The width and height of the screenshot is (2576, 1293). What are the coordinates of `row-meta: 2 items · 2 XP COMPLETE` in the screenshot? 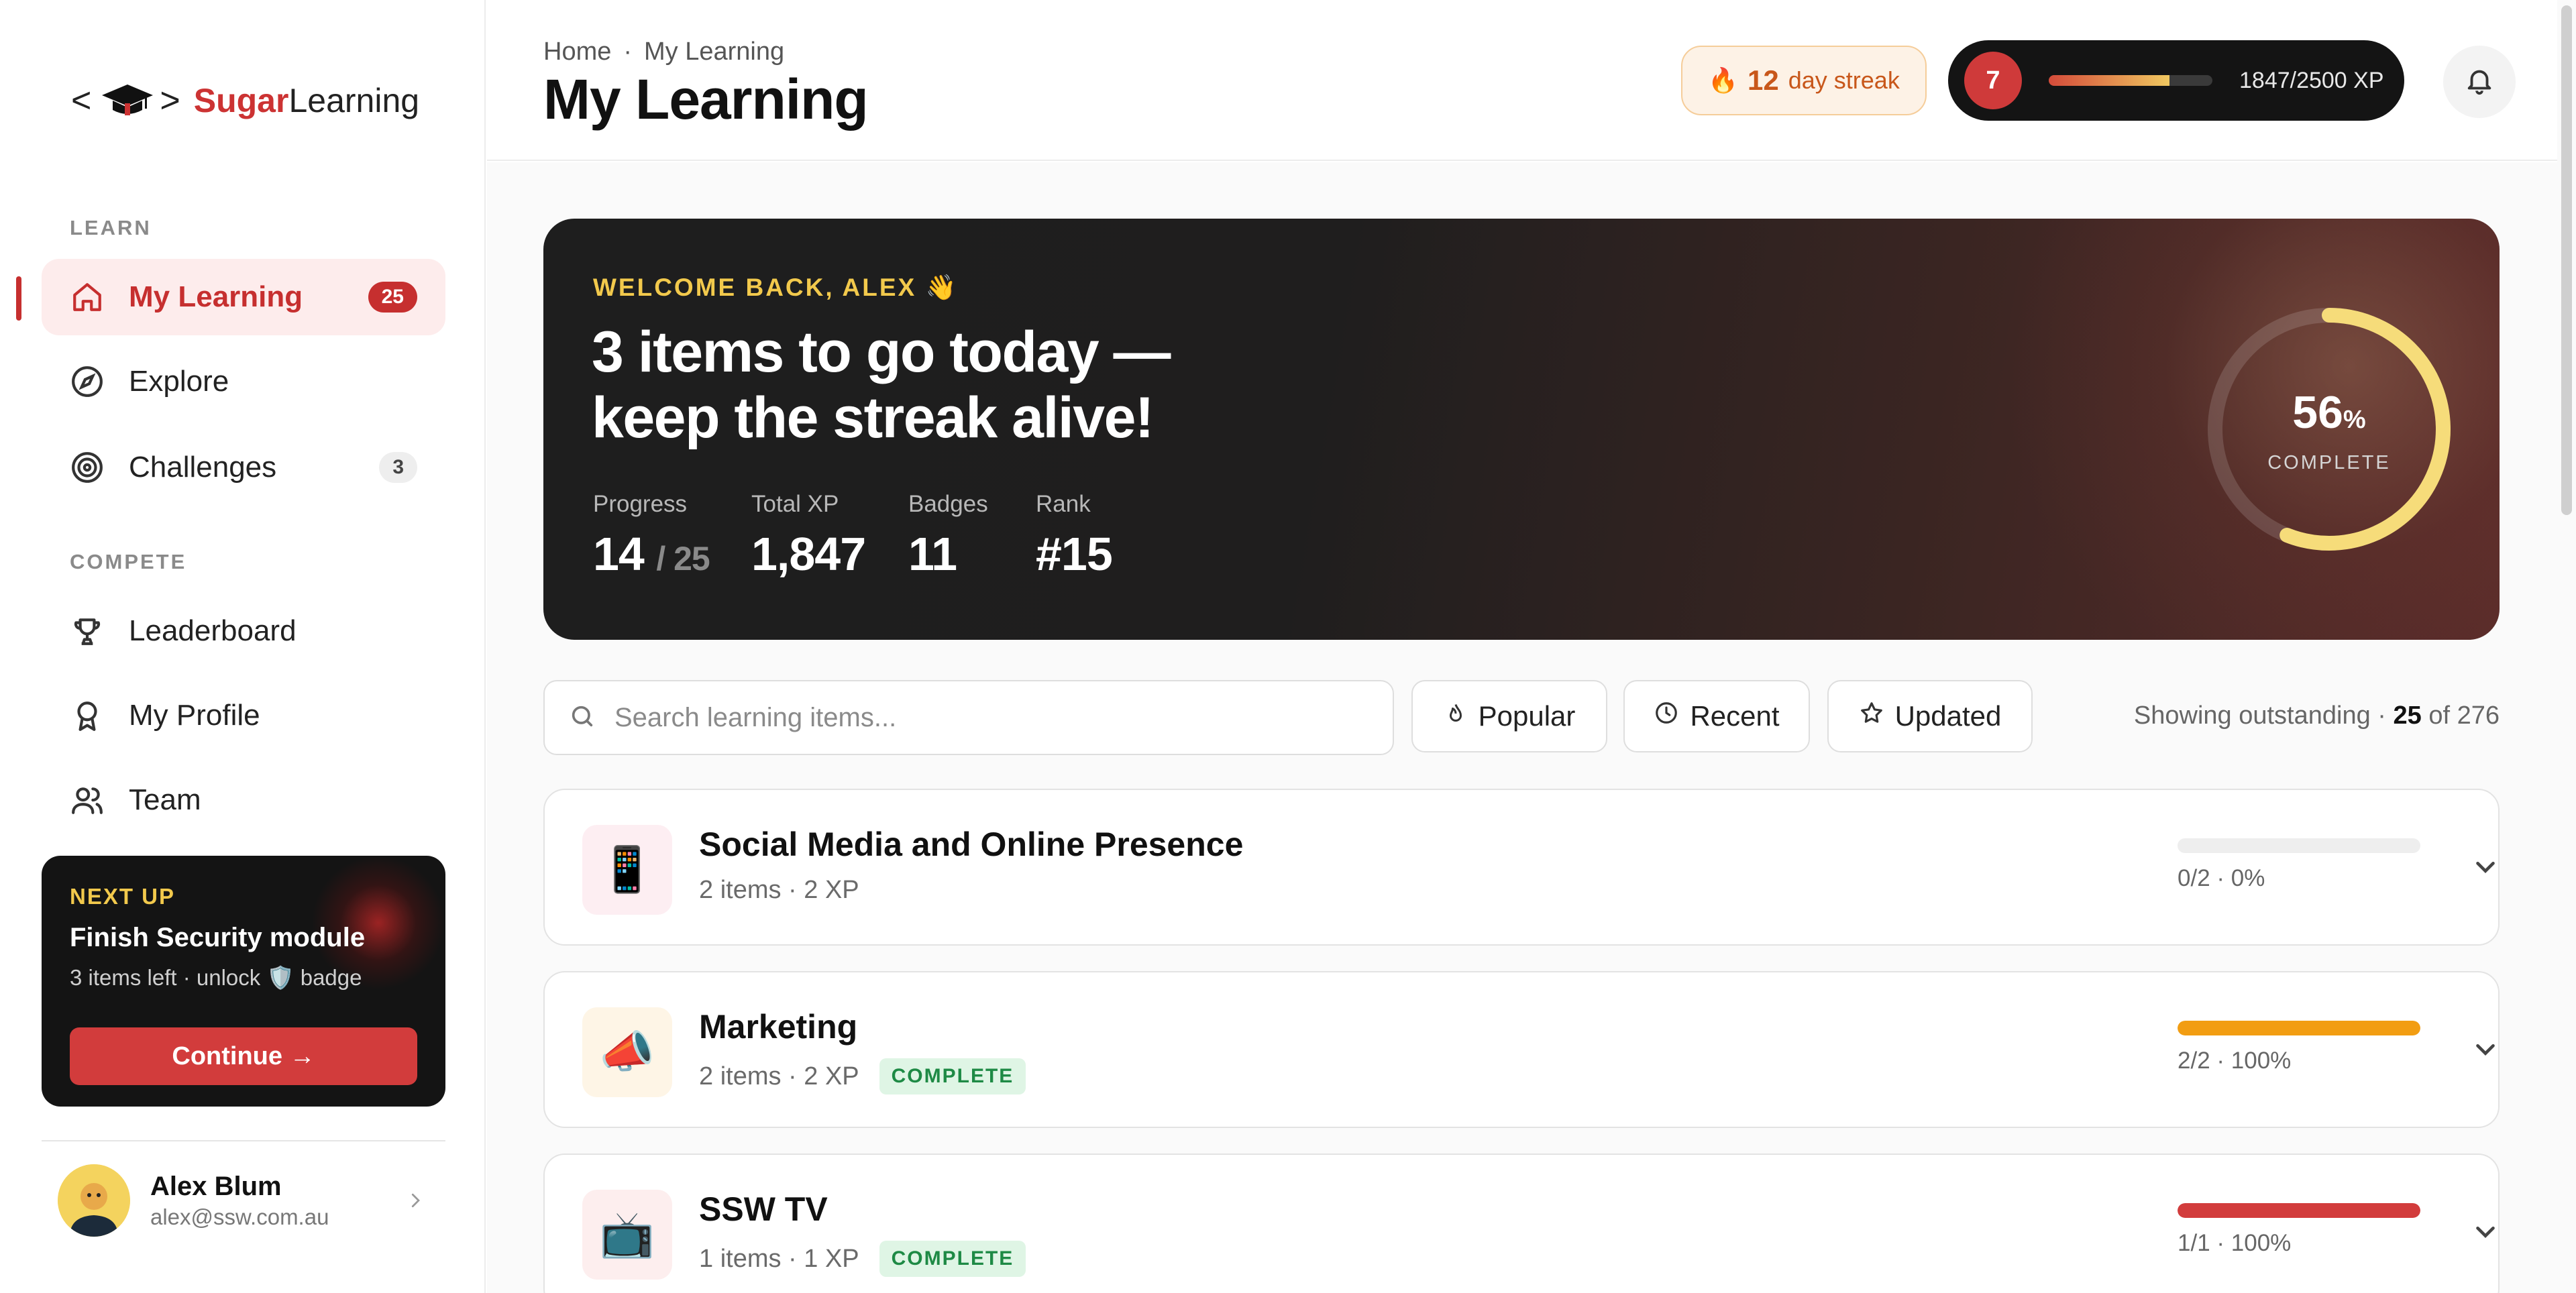 It's located at (862, 1076).